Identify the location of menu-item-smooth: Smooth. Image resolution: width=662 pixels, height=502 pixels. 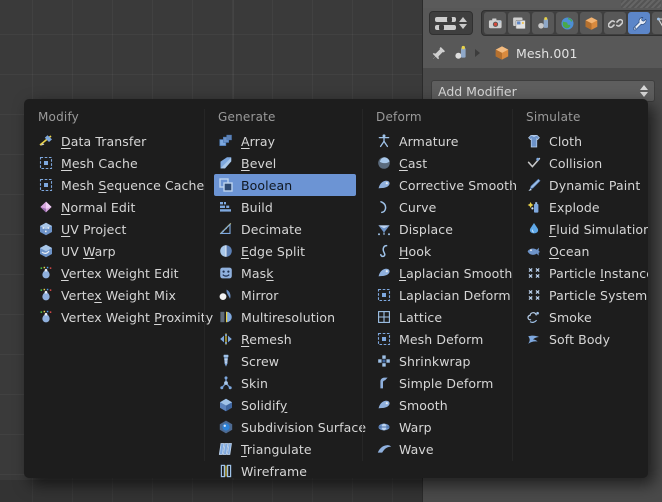
(439, 405).